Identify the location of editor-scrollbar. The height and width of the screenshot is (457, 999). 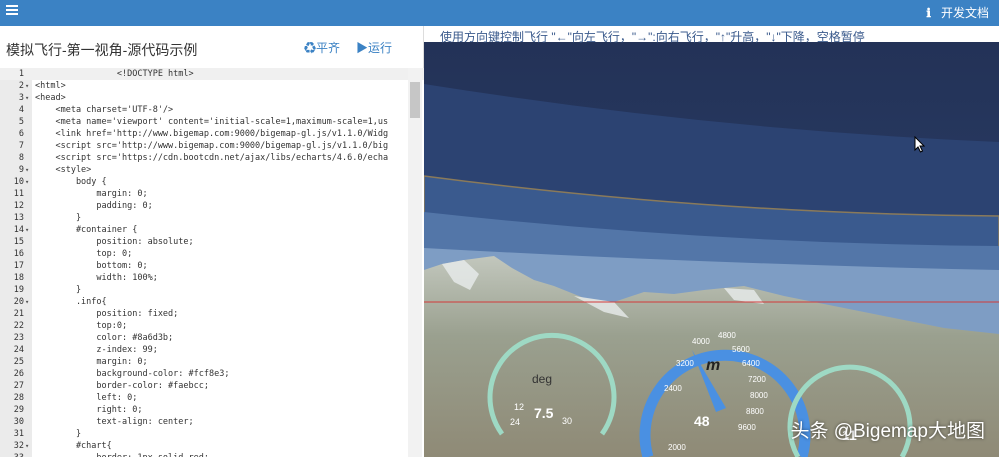
(415, 262).